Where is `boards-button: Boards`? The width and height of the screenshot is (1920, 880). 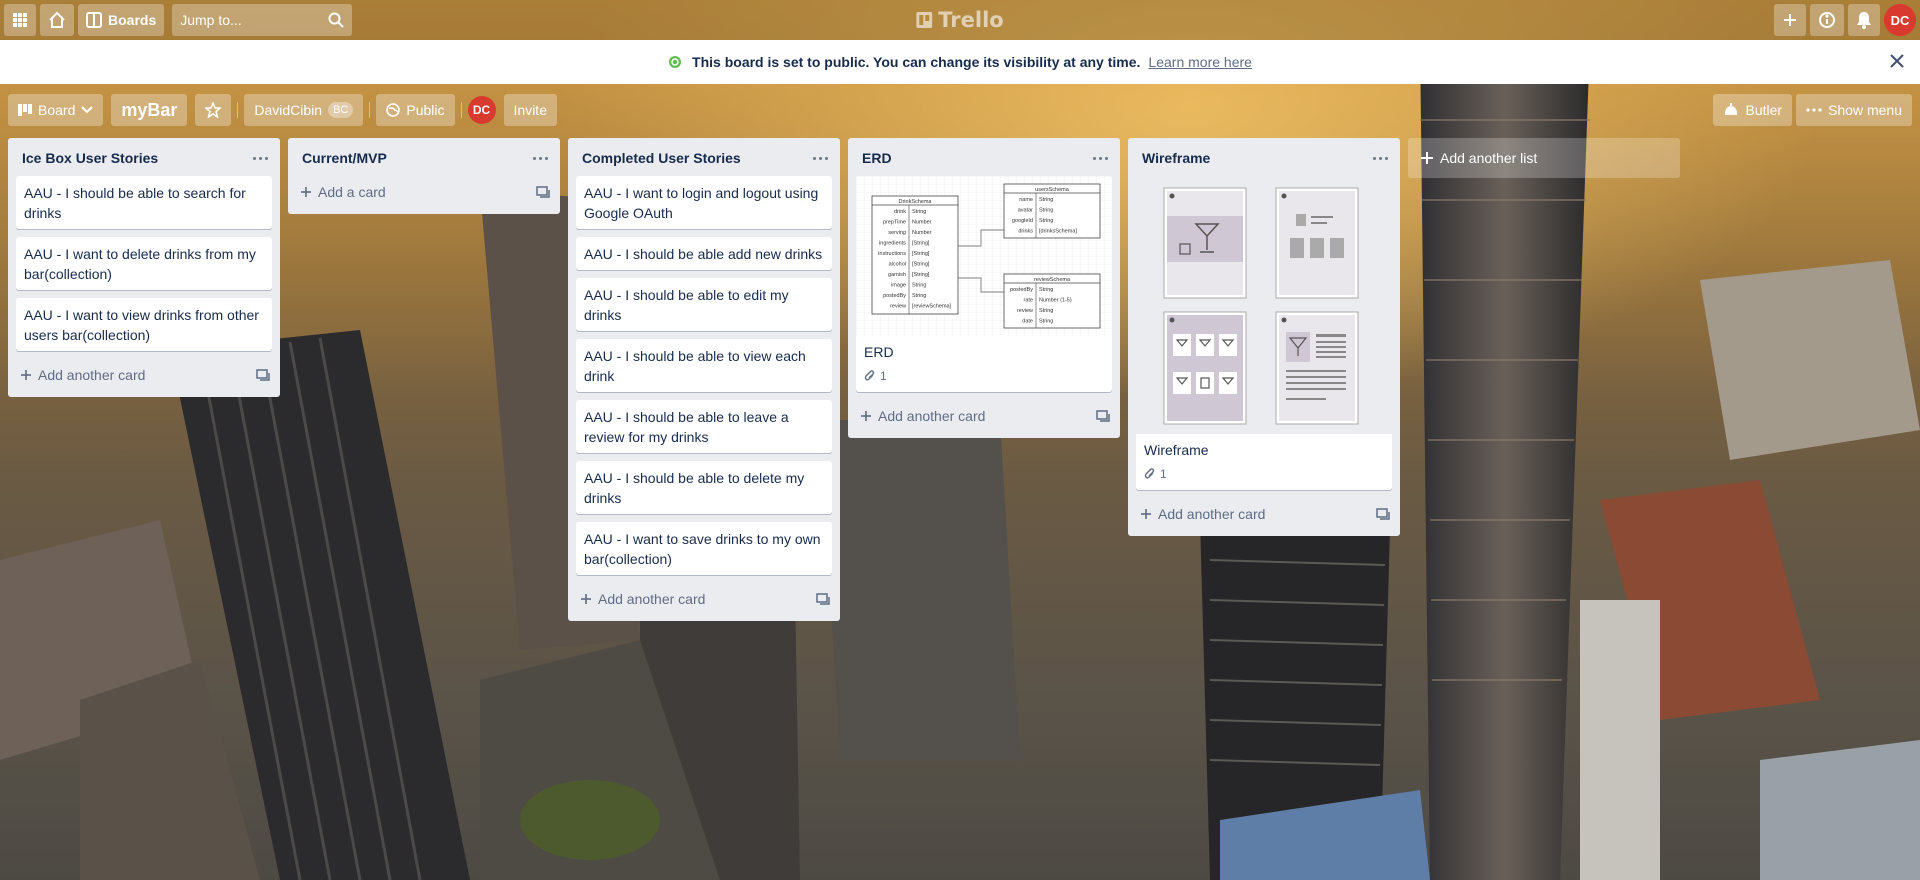 boards-button: Boards is located at coordinates (121, 20).